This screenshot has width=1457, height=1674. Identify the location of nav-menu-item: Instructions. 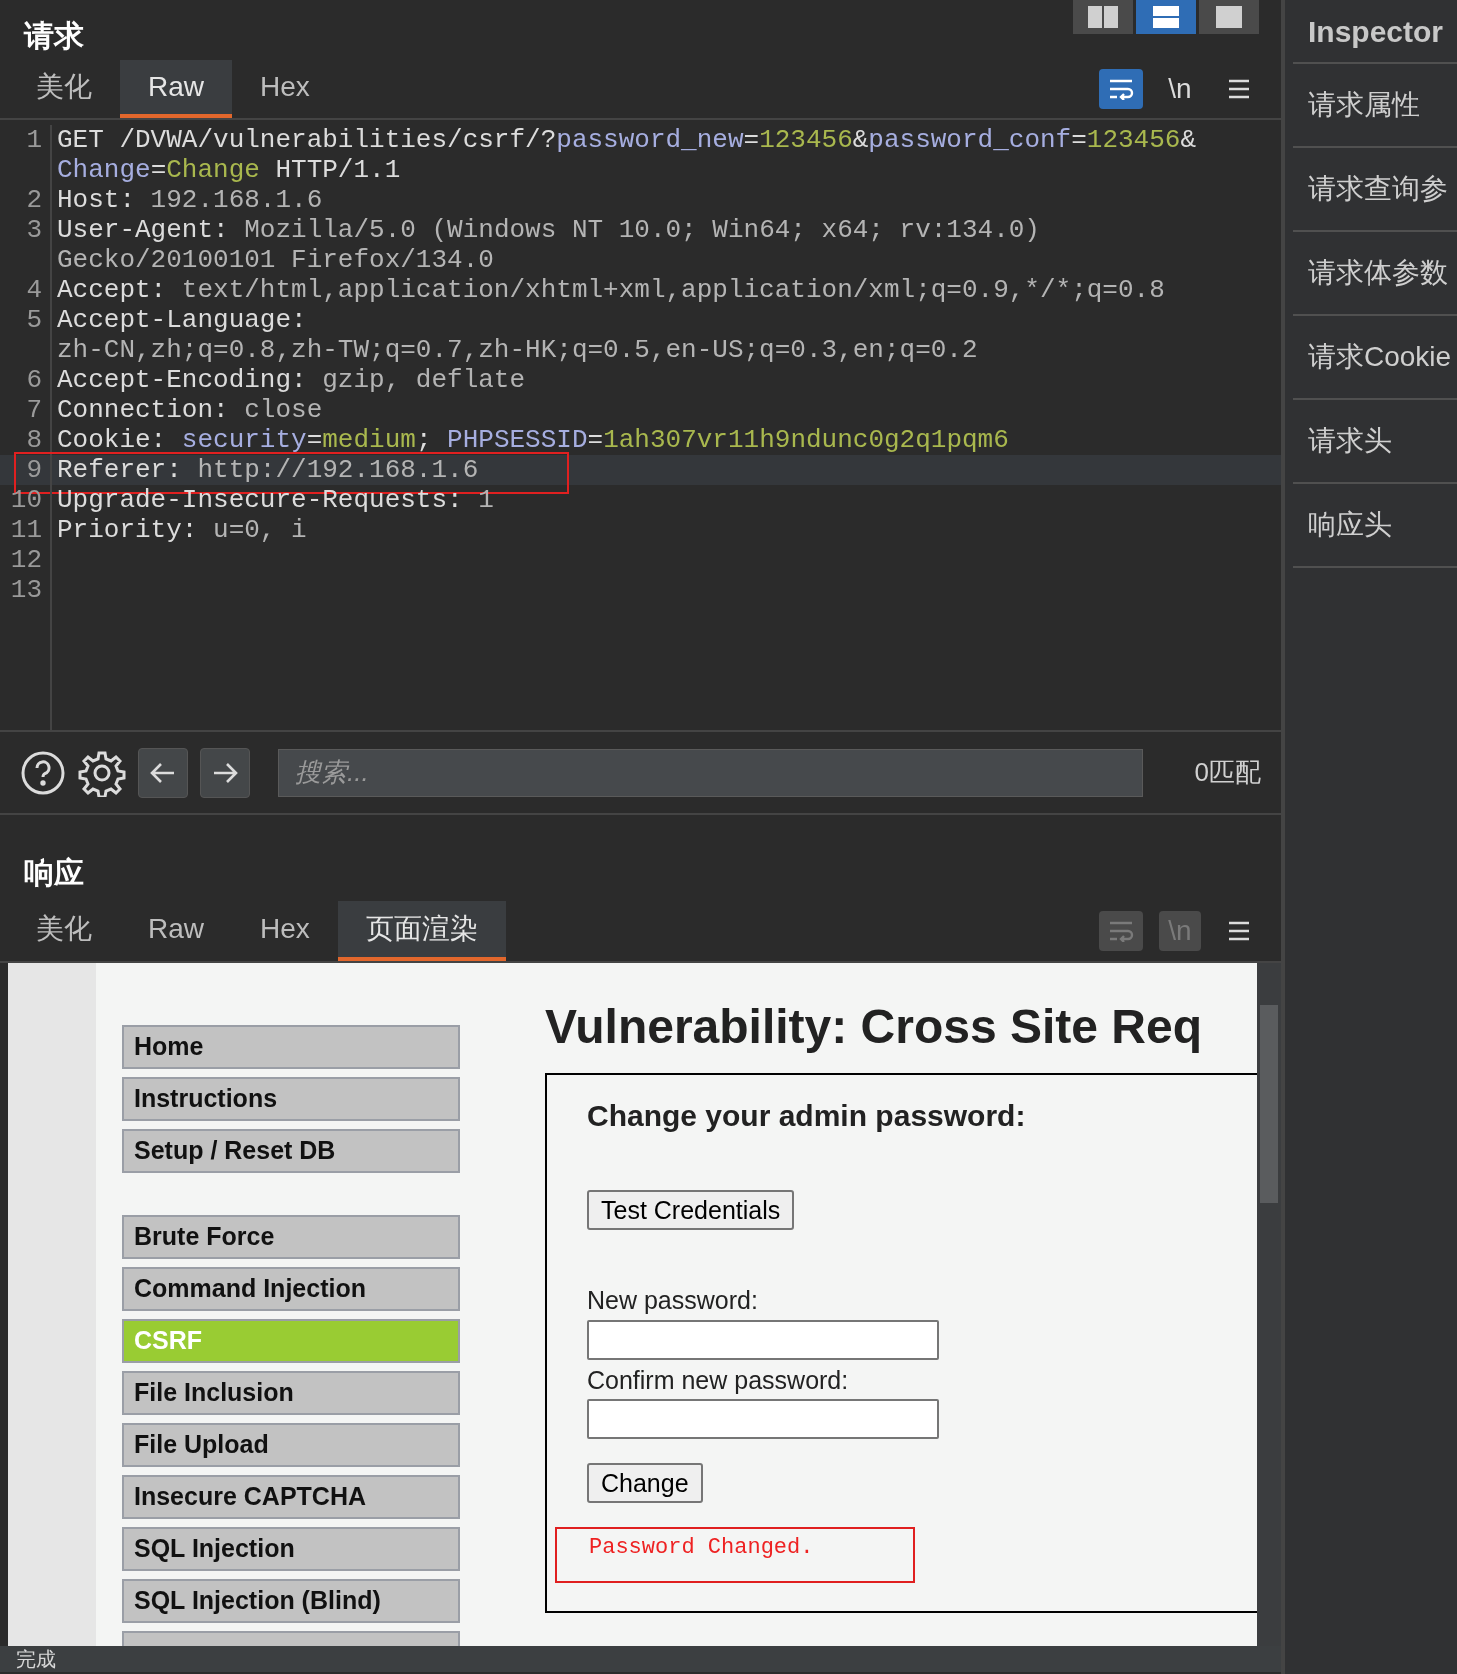
(291, 1099).